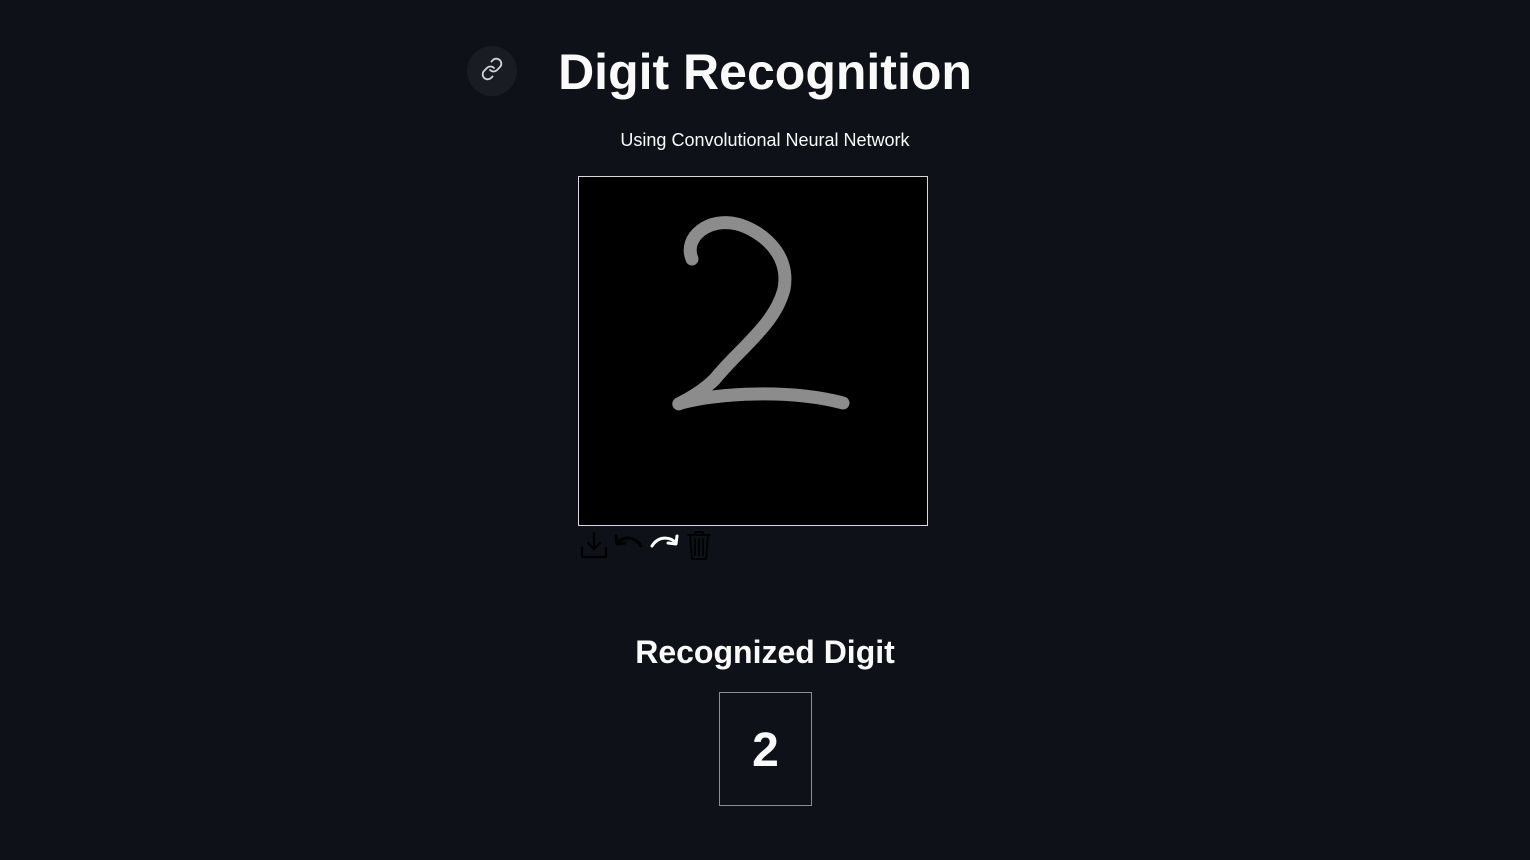 The width and height of the screenshot is (1530, 860). I want to click on undo-icon, so click(629, 547).